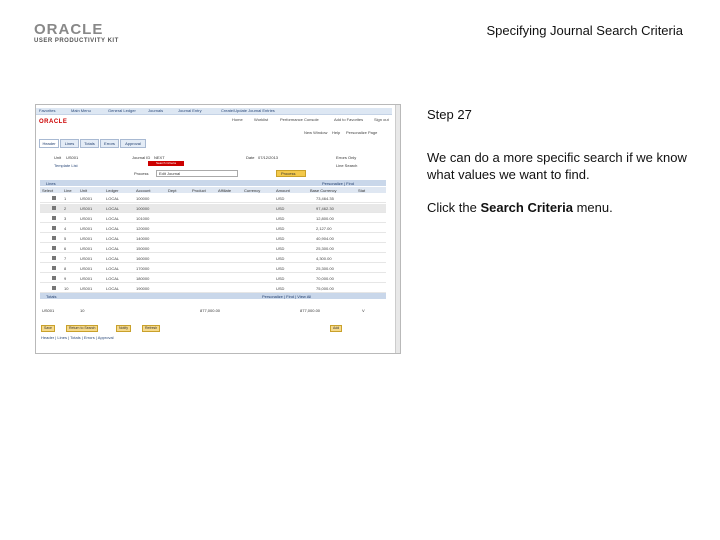 The image size is (720, 540). I want to click on template-list-link: Template List, so click(66, 165).